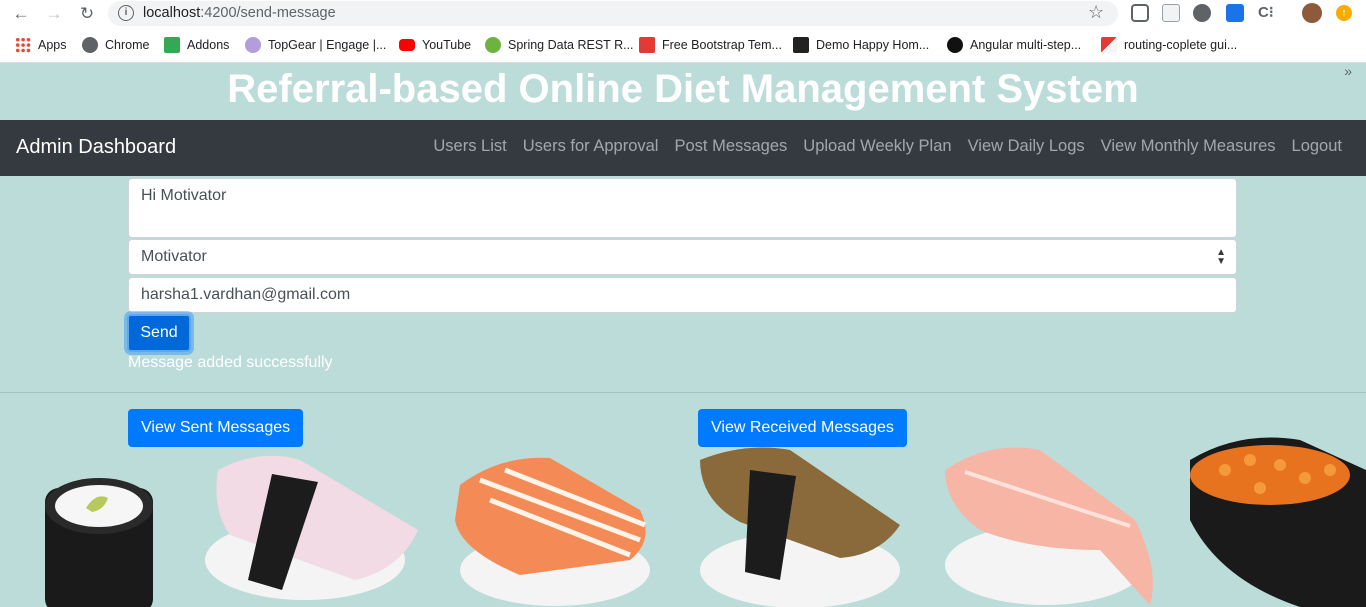  What do you see at coordinates (802, 428) in the screenshot?
I see `view-received-messages-button: View Received Messages` at bounding box center [802, 428].